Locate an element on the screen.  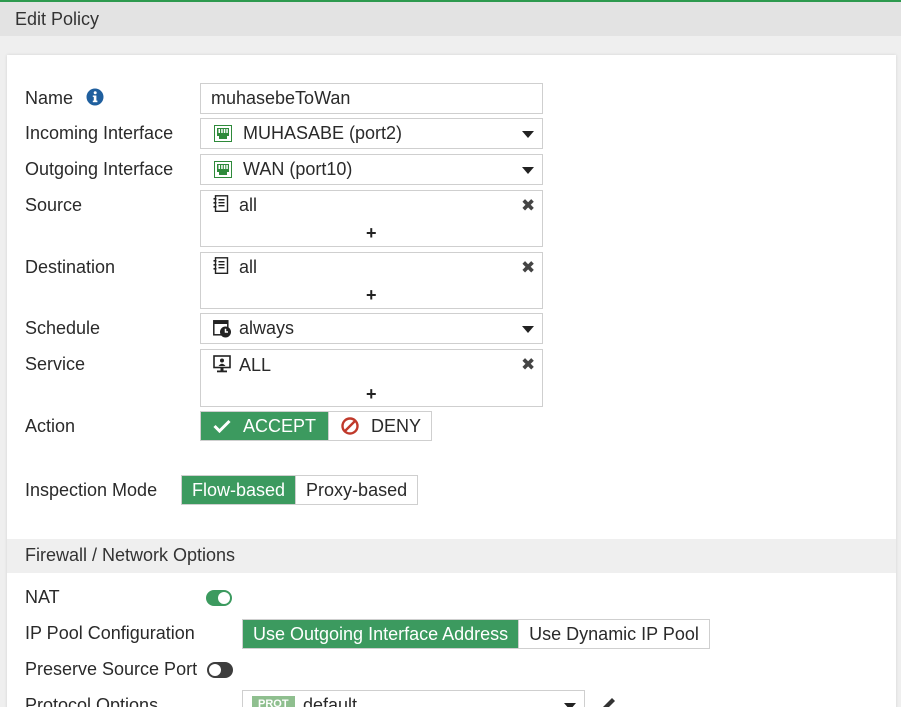
source-field: all ✖ + is located at coordinates (371, 218).